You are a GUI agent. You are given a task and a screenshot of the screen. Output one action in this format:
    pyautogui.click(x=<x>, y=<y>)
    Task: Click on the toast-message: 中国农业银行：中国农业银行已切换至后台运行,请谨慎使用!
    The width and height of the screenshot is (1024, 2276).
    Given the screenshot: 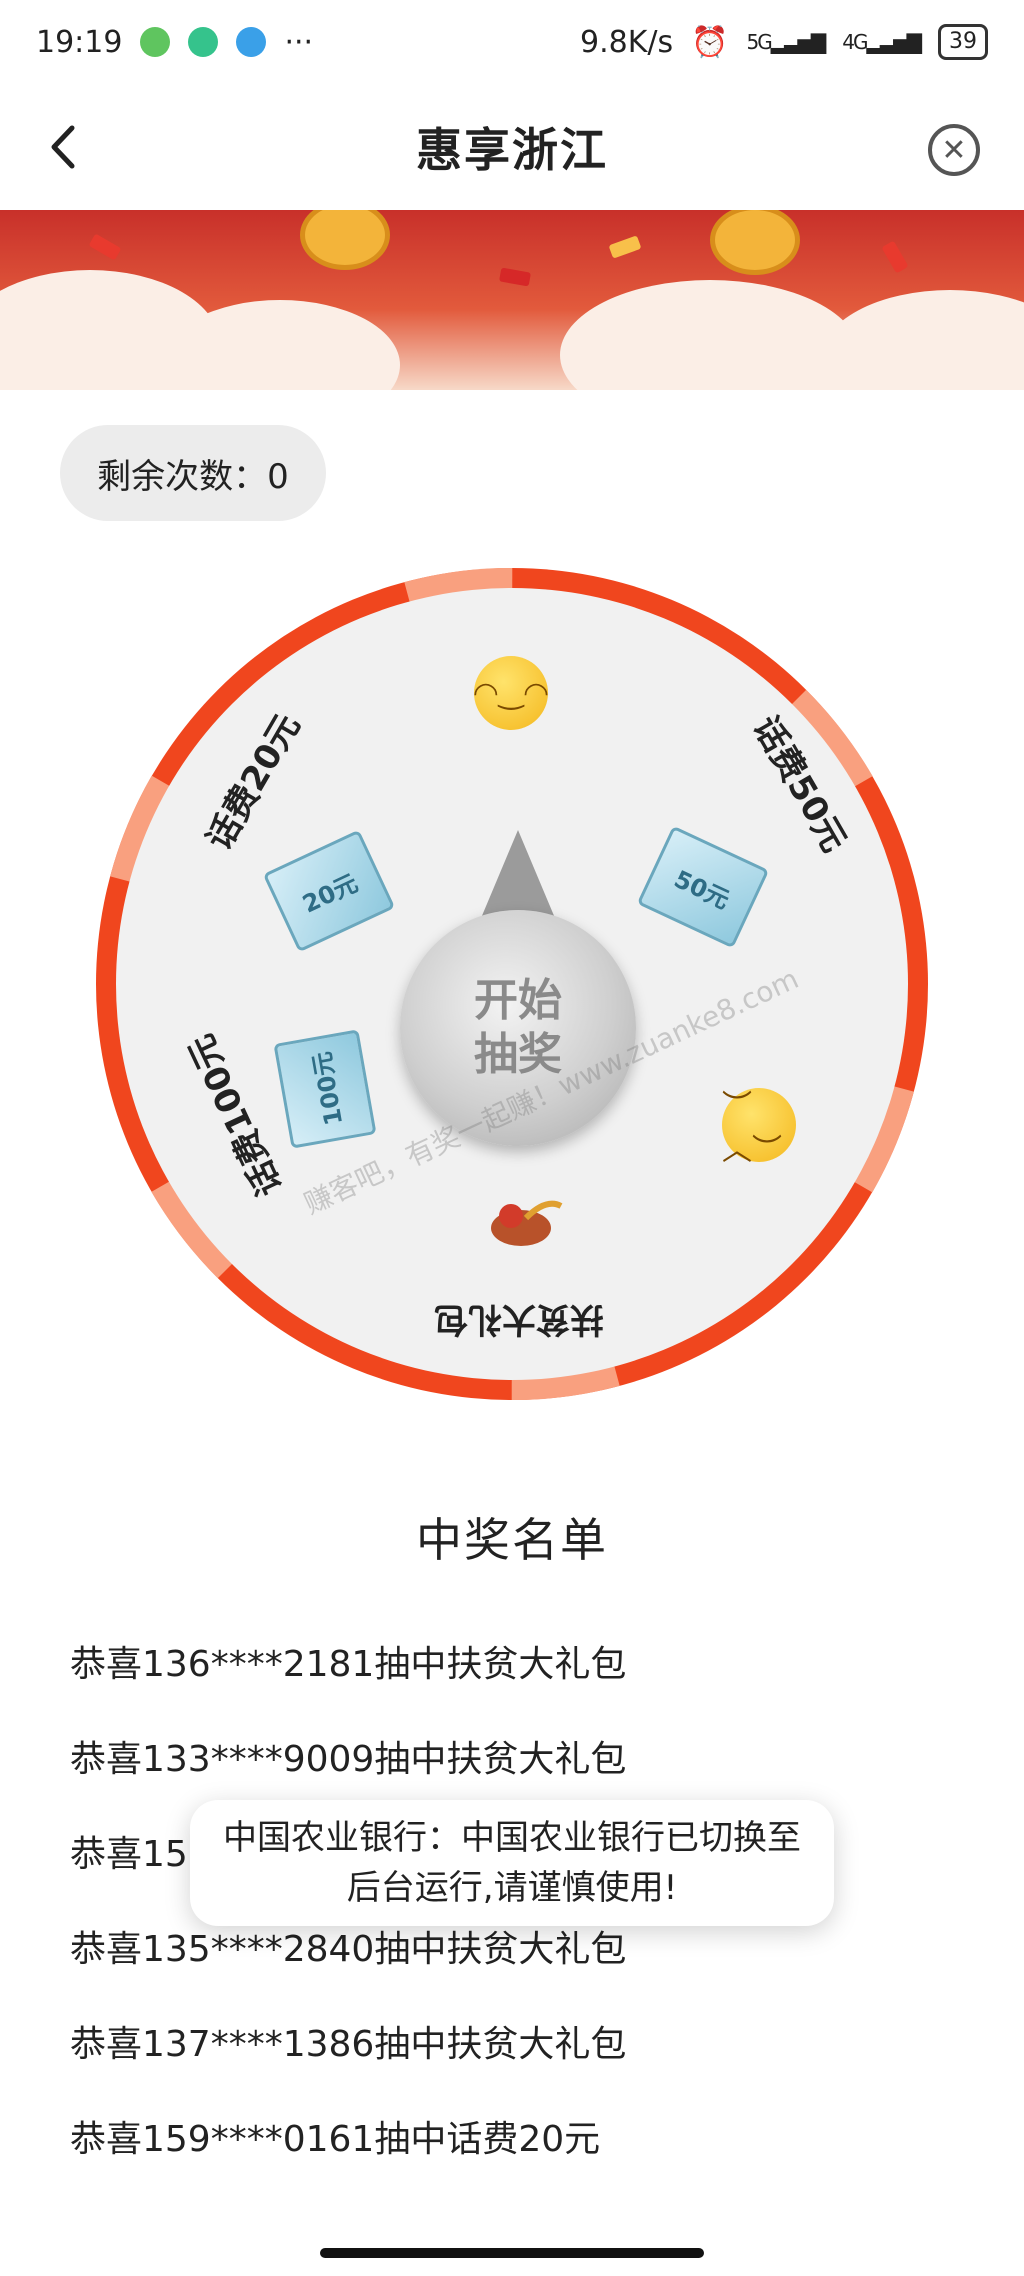 What is the action you would take?
    pyautogui.click(x=512, y=1863)
    